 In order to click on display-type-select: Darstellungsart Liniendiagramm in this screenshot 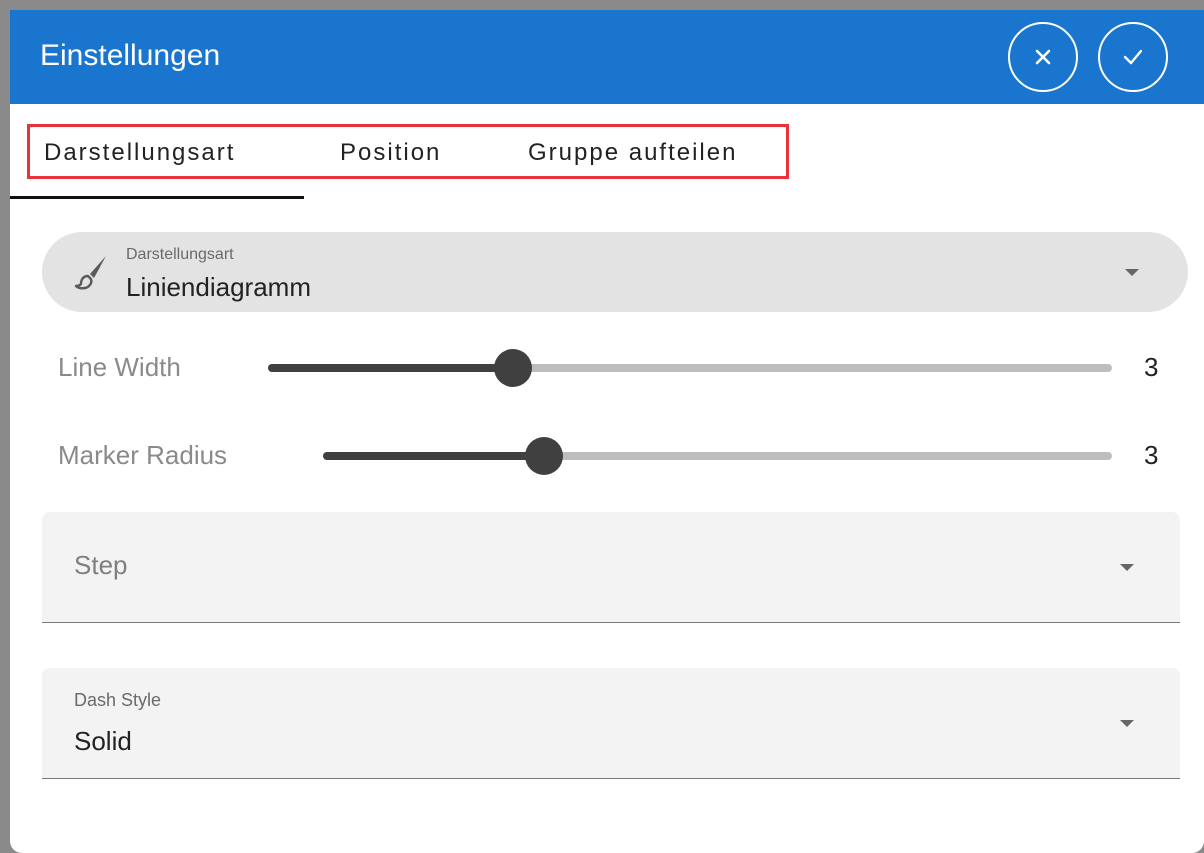, I will do `click(615, 272)`.